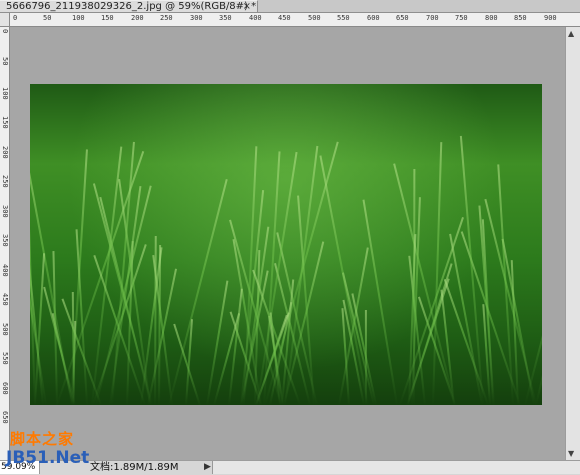 Image resolution: width=580 pixels, height=475 pixels. What do you see at coordinates (396, 467) in the screenshot?
I see `horizontal-scrollbar` at bounding box center [396, 467].